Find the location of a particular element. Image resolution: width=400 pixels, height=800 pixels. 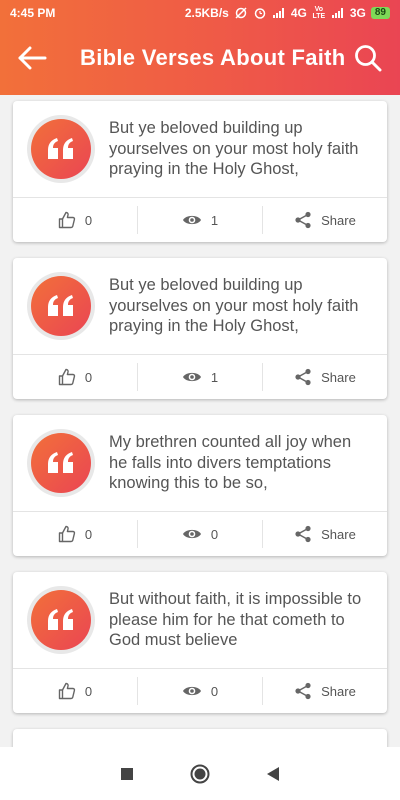

arrow-left-icon is located at coordinates (32, 57).